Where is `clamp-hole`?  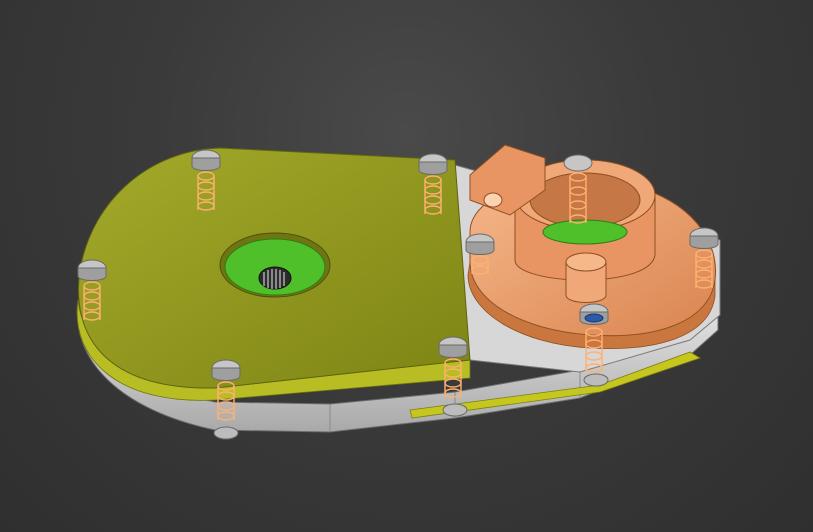 clamp-hole is located at coordinates (493, 200).